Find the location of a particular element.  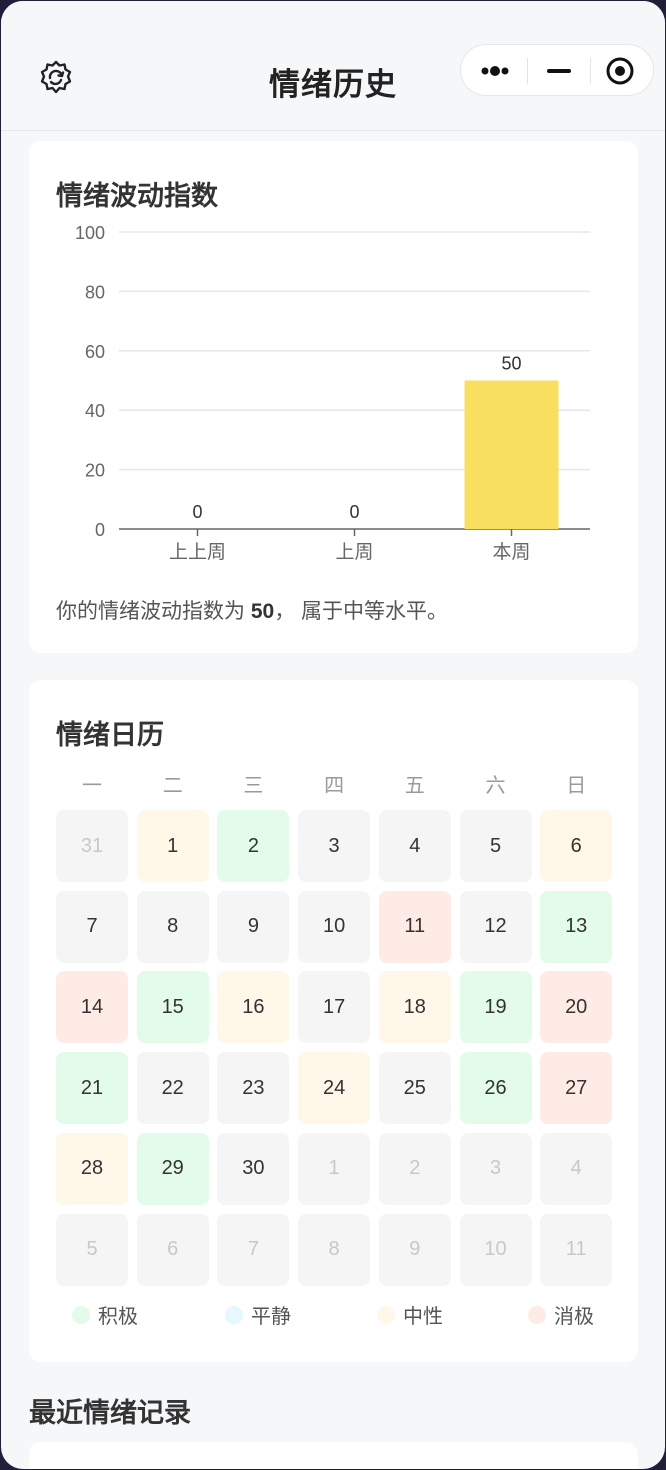

calendar-title: 情绪日历 is located at coordinates (110, 735).